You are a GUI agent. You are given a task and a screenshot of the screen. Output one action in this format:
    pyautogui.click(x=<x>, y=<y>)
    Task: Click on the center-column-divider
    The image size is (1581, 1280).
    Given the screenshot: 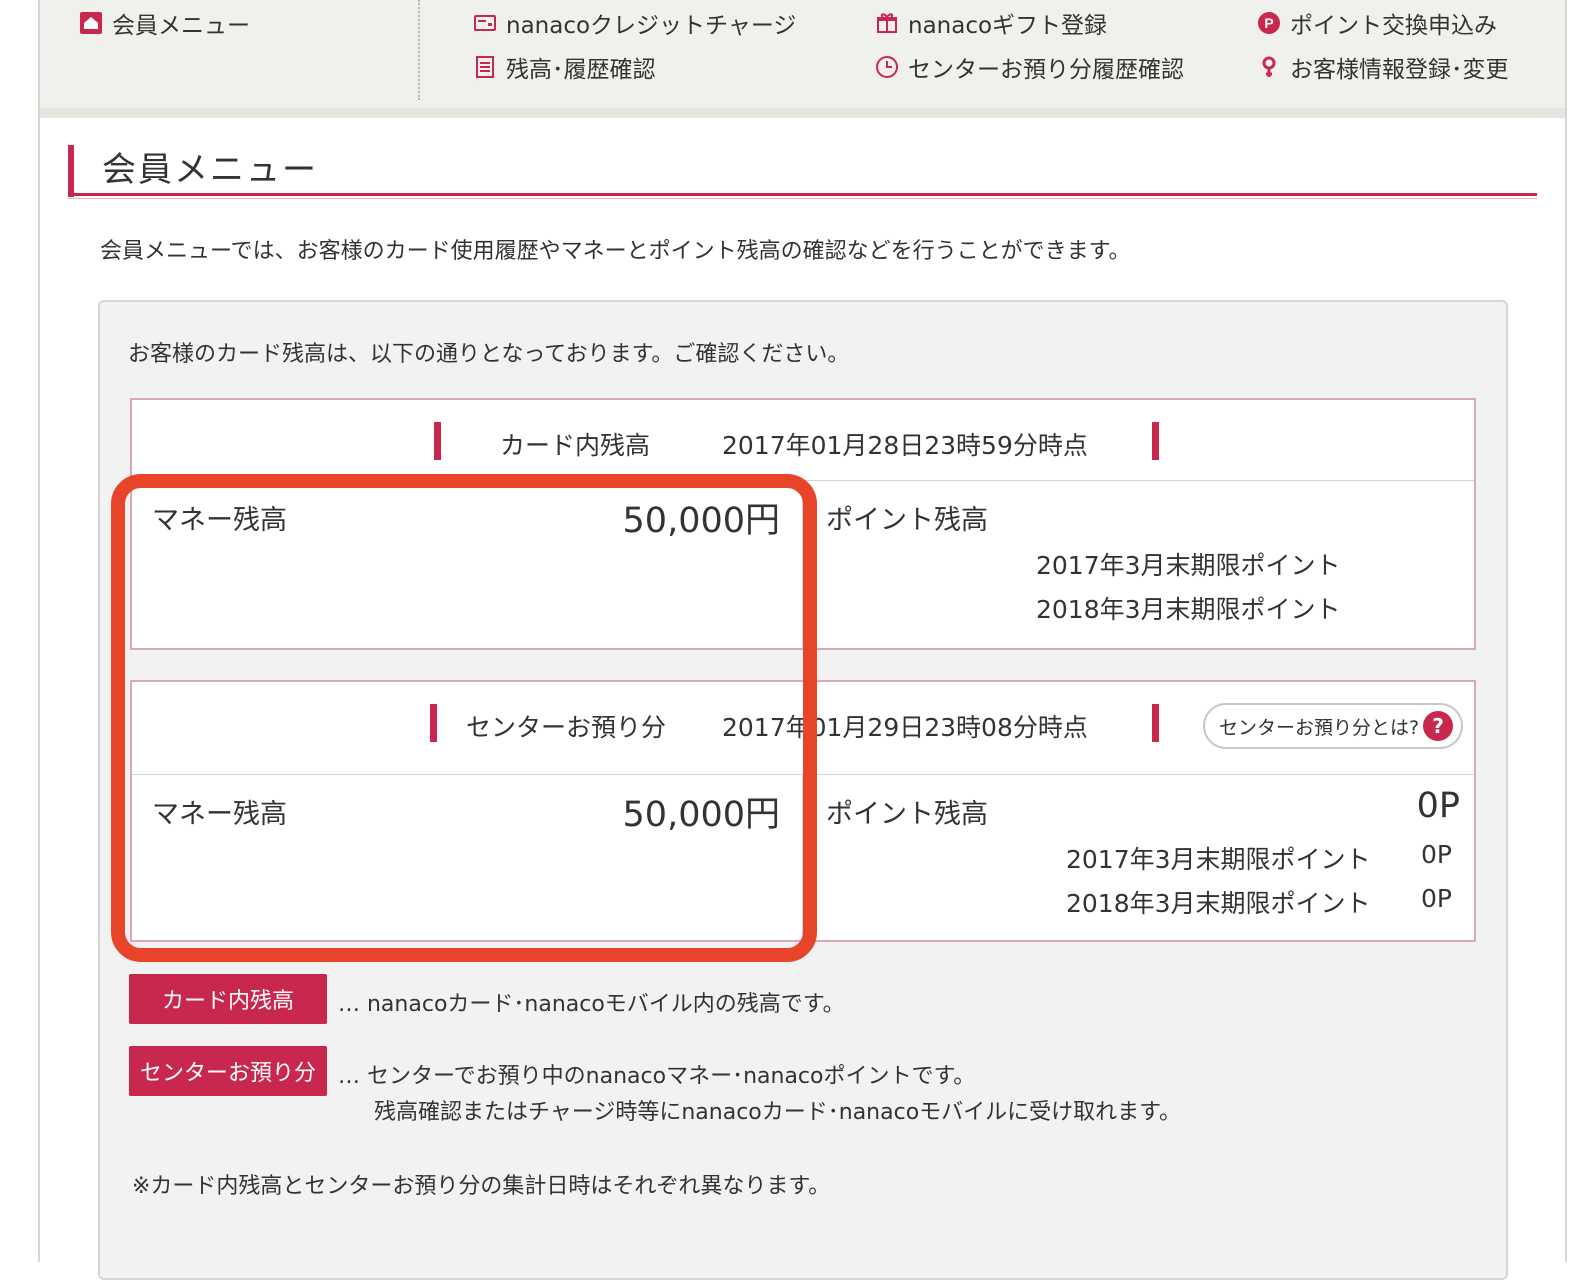 What is the action you would take?
    pyautogui.click(x=802, y=857)
    